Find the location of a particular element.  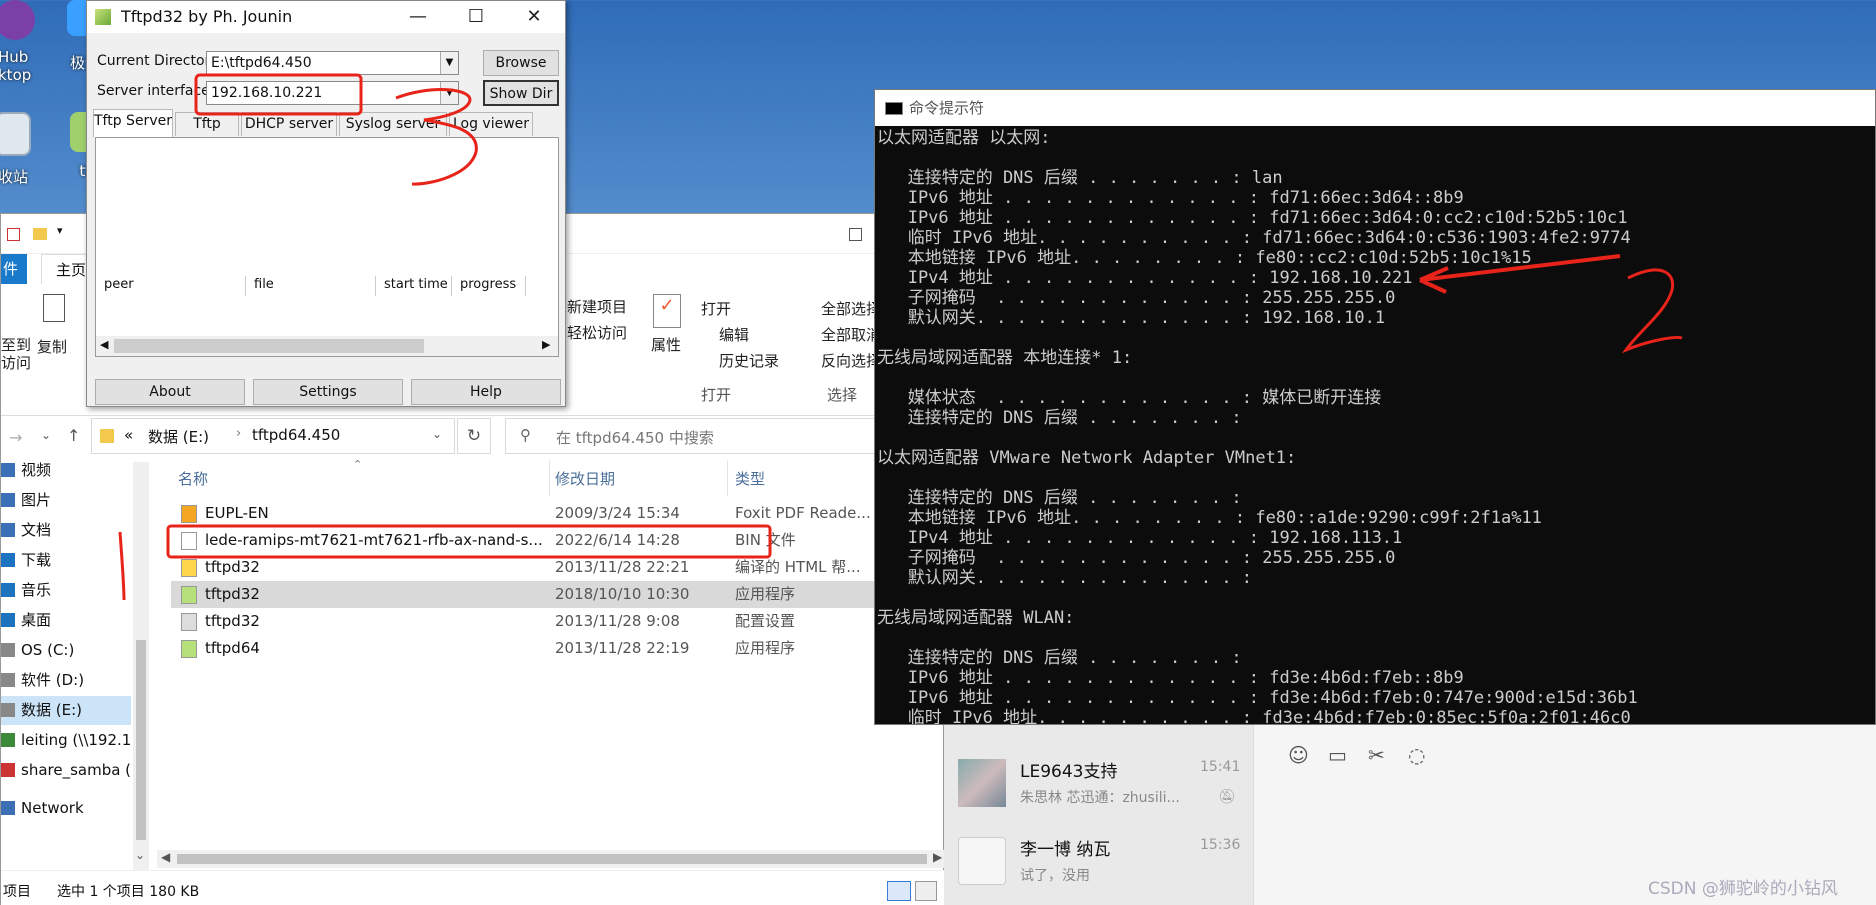

annotation-arrow is located at coordinates (1520, 274).